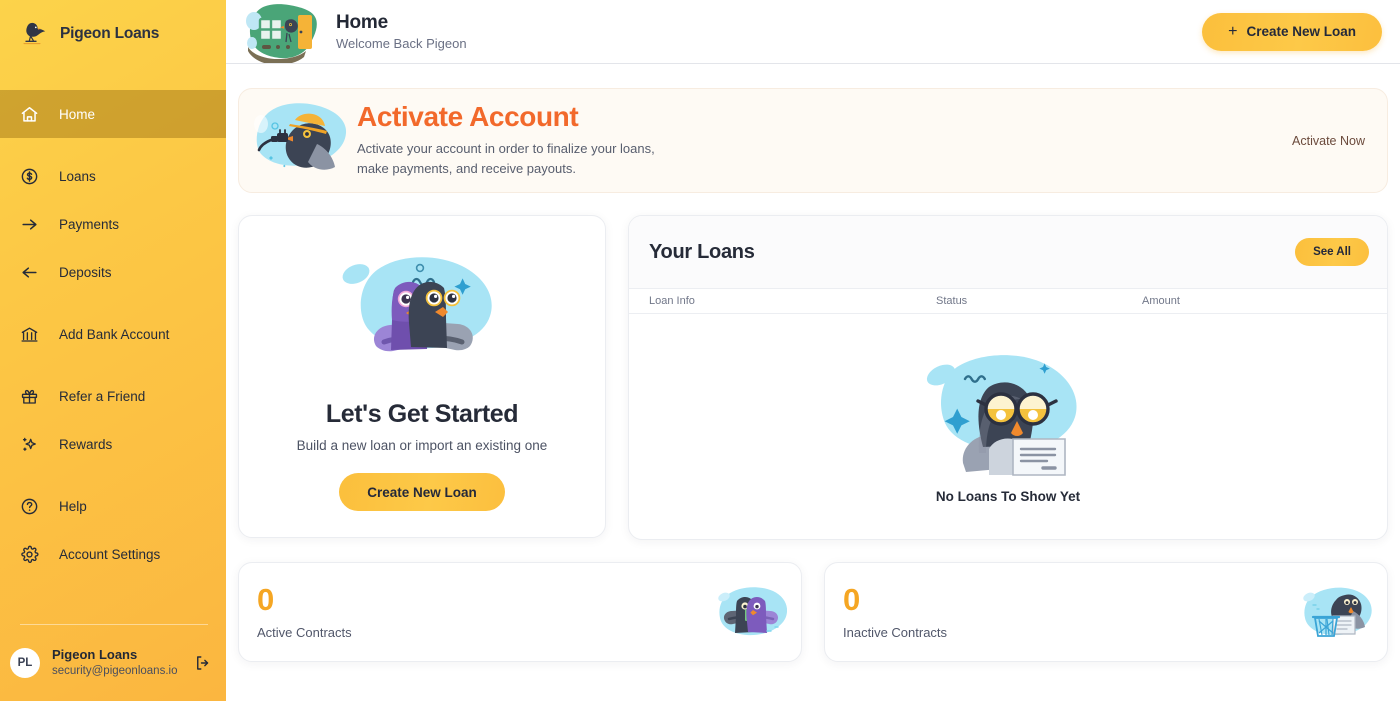 The height and width of the screenshot is (701, 1400). What do you see at coordinates (417, 304) in the screenshot?
I see `two-pigeons-illustration` at bounding box center [417, 304].